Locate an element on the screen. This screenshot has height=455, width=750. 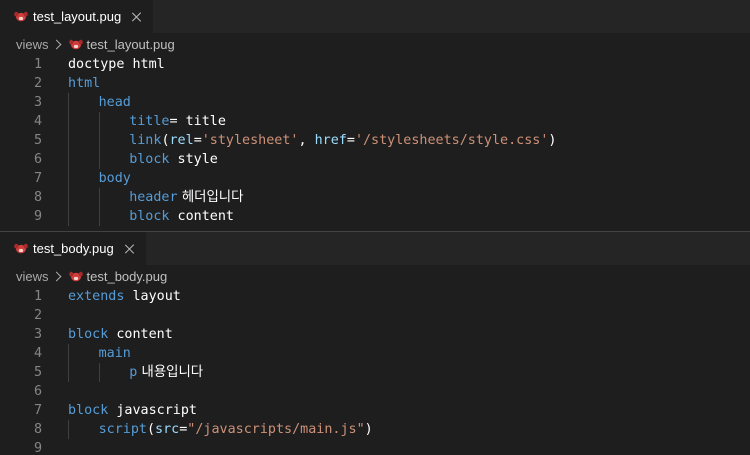
tab-bar: test_body.pug is located at coordinates (375, 248).